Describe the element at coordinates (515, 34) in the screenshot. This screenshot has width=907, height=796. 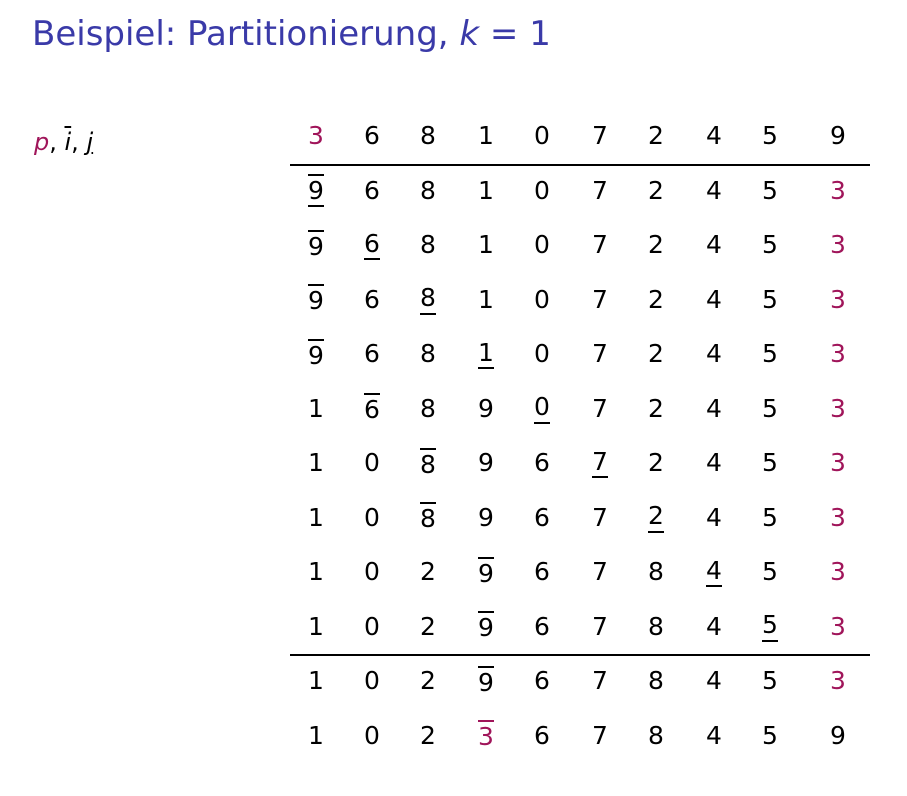
I see `title-suffix: = 1` at that location.